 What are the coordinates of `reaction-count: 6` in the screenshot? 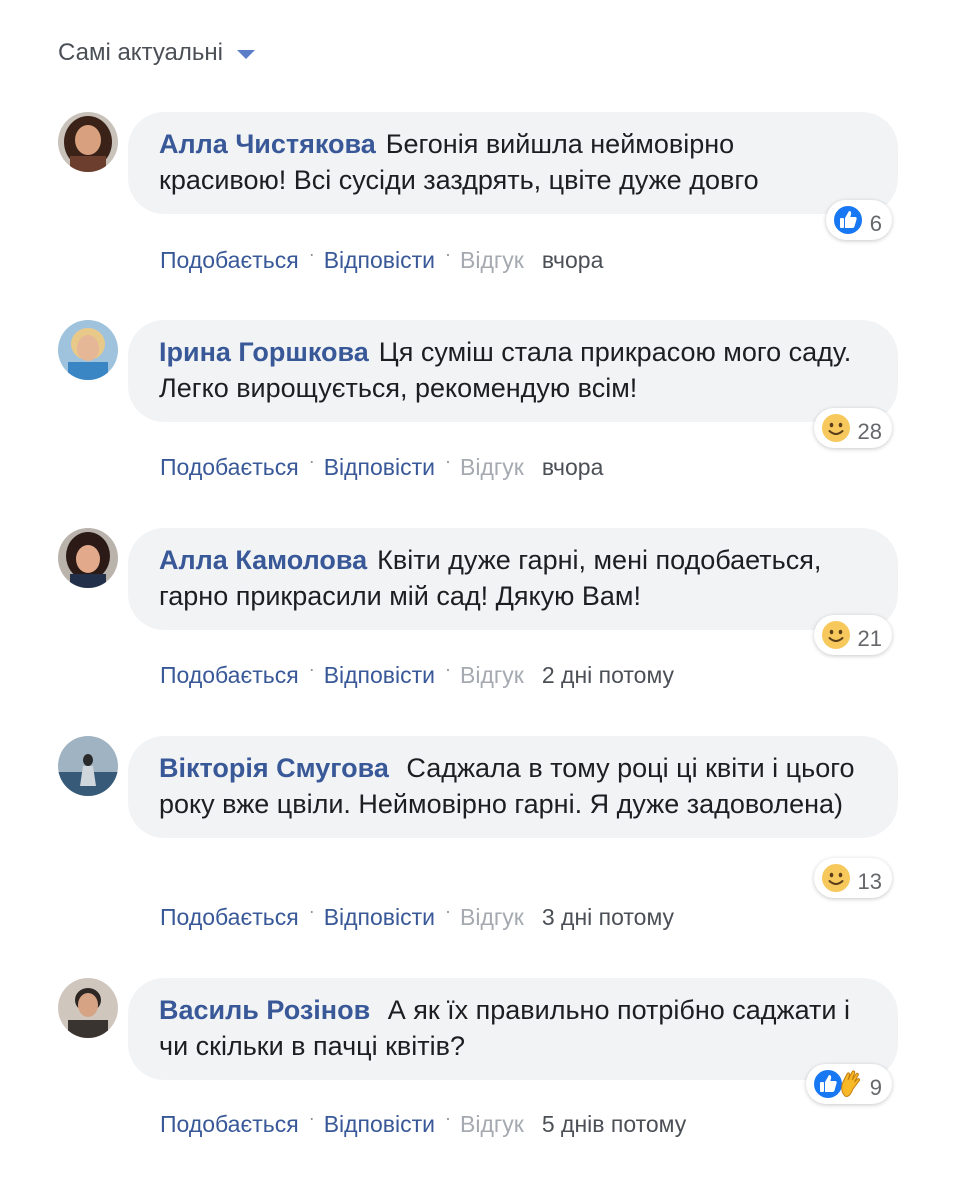 It's located at (875, 223).